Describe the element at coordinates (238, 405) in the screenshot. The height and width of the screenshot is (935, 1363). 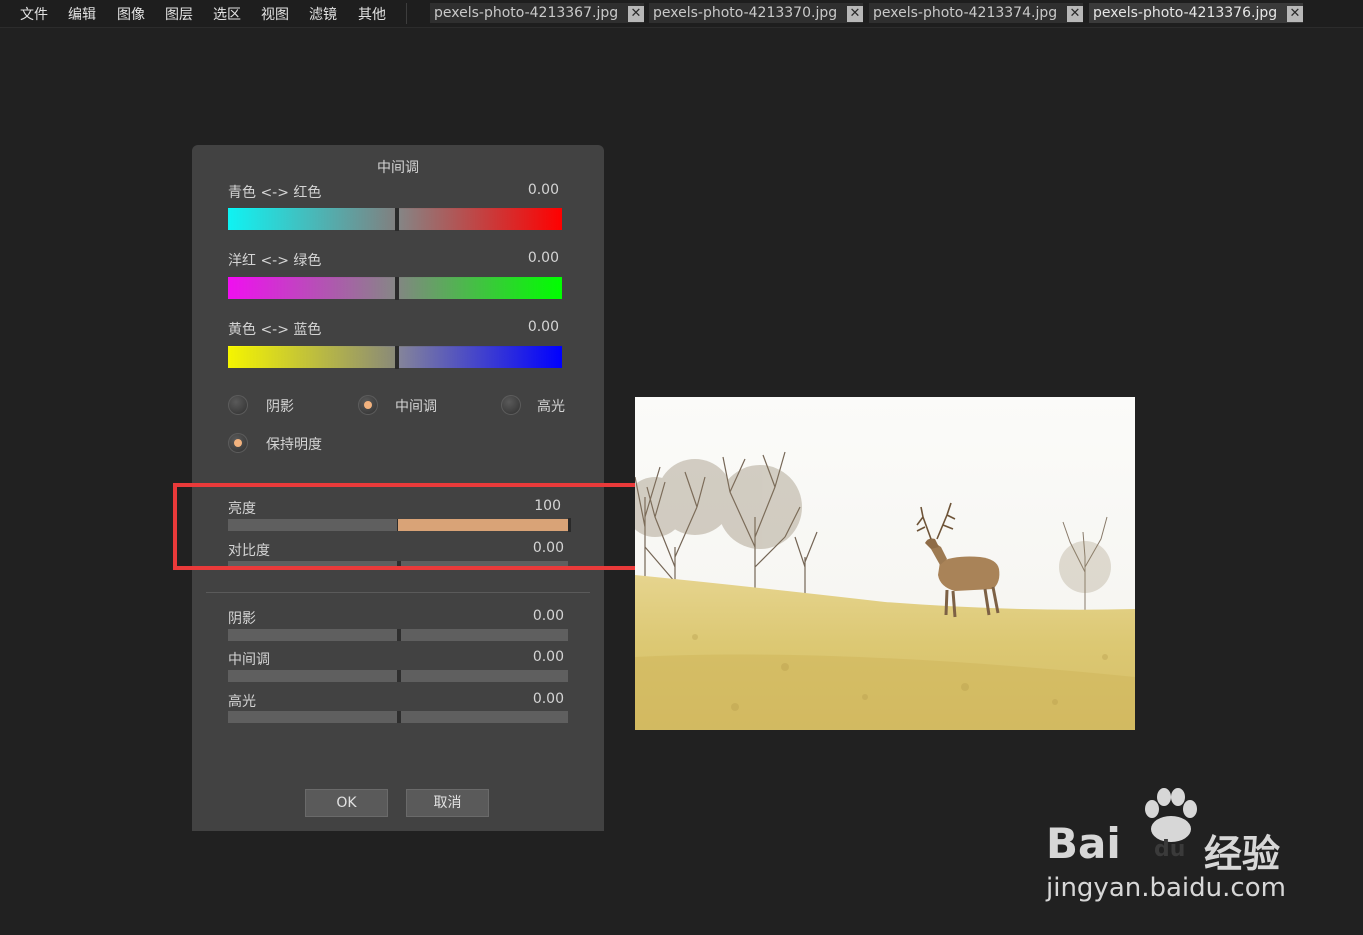
I see `shadows-radio` at that location.